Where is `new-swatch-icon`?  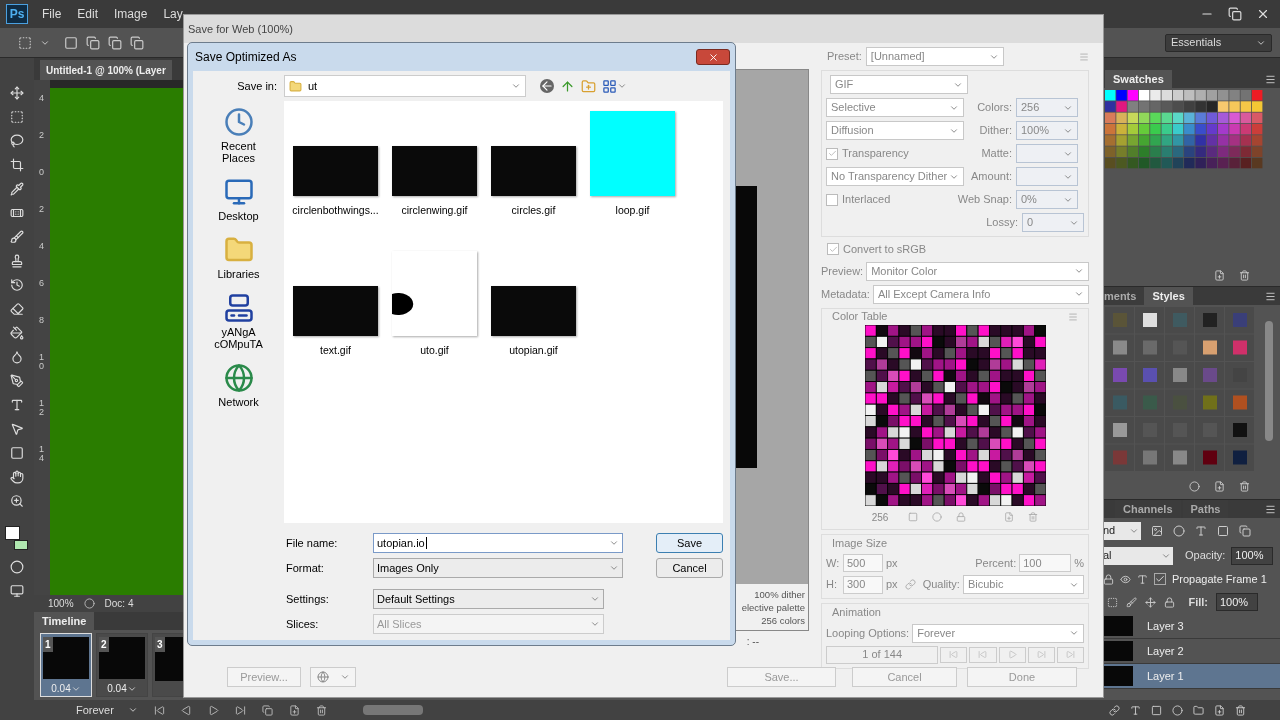
new-swatch-icon is located at coordinates (1219, 275).